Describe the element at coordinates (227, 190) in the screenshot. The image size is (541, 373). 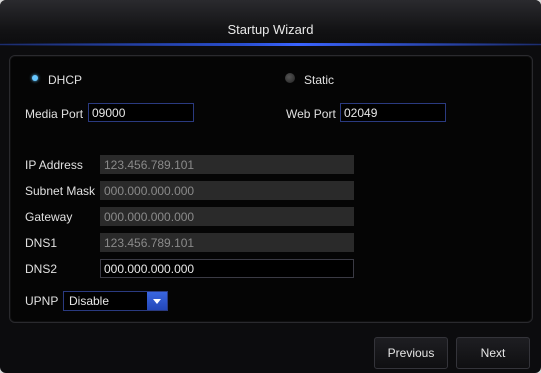
I see `subnet-mask-field: 000.000.000.000` at that location.